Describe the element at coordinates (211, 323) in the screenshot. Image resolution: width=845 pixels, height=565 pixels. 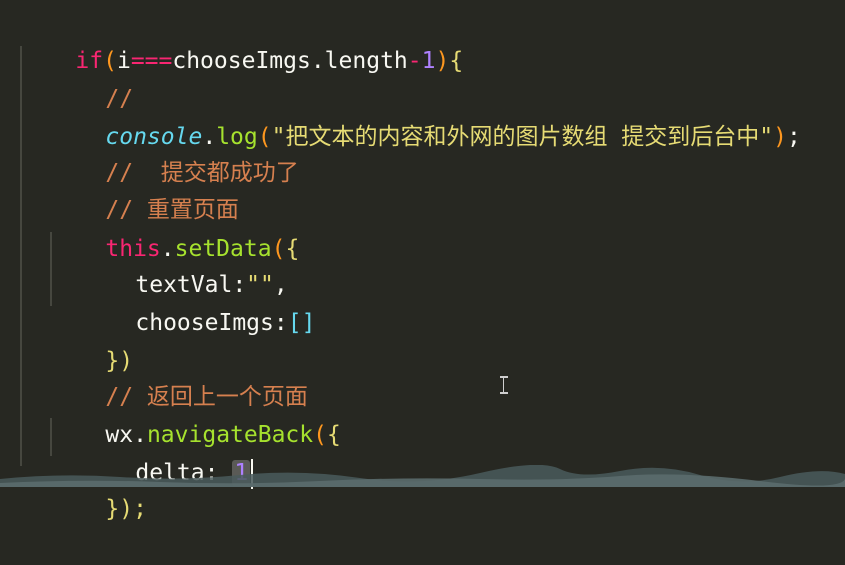
I see `token-key-chooseimgs: chooseImgs:` at that location.